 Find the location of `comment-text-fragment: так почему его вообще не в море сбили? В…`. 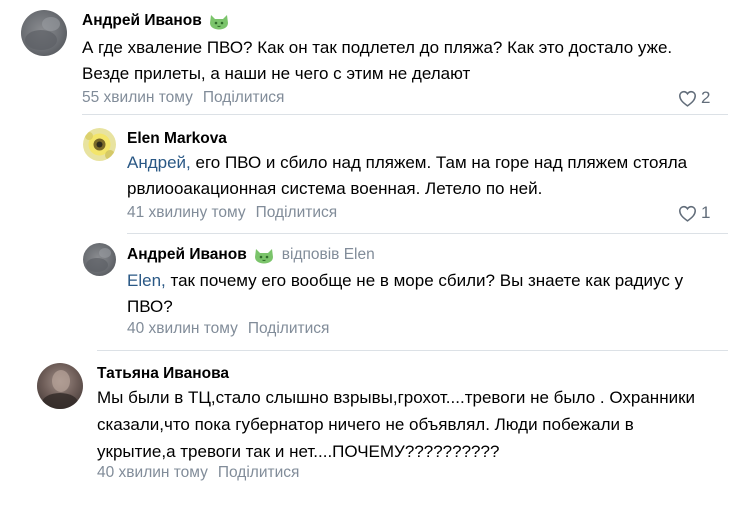

comment-text-fragment: так почему его вообще не в море сбили? В… is located at coordinates (424, 280).